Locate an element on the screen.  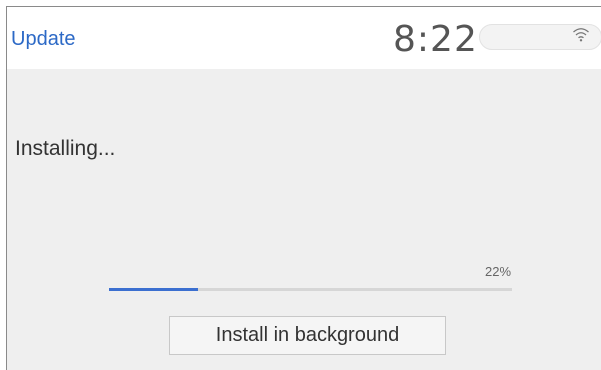
wifi-icon is located at coordinates (581, 34).